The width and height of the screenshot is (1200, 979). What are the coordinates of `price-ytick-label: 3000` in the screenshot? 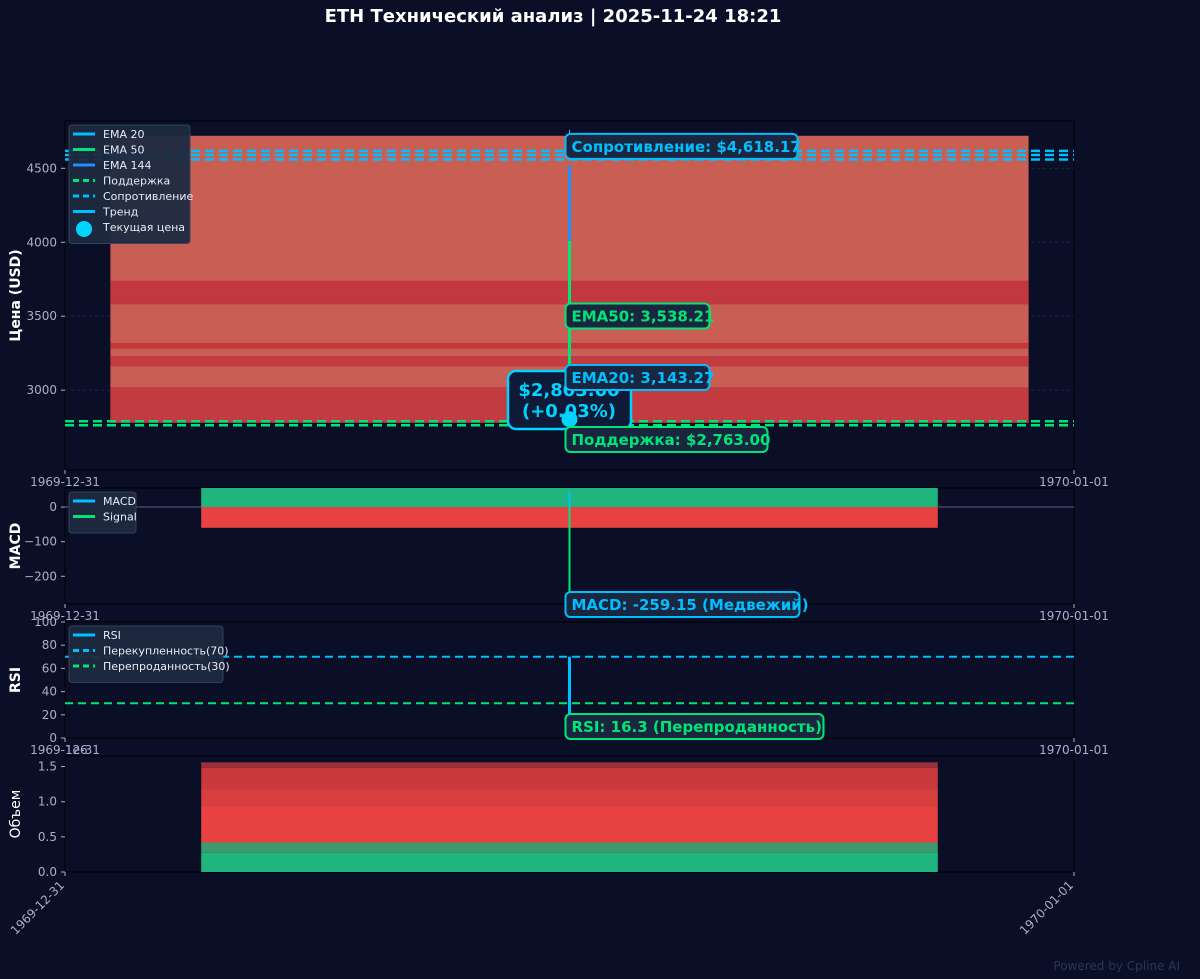 It's located at (41, 390).